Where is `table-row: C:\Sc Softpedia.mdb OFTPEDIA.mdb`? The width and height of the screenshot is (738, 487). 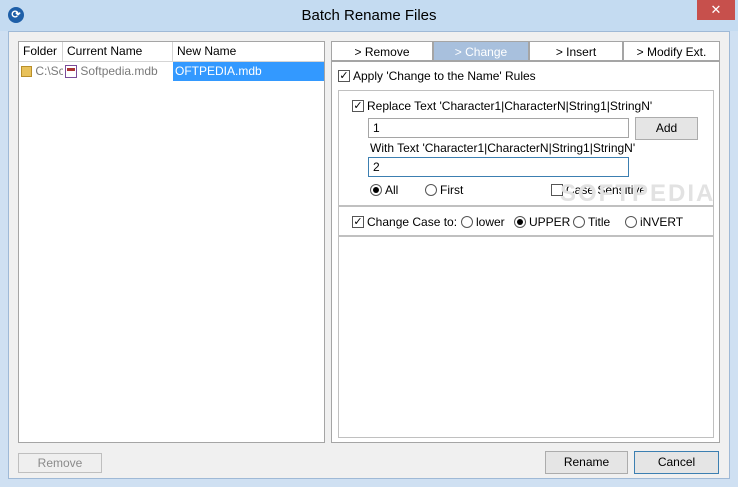
table-row: C:\Sc Softpedia.mdb OFTPEDIA.mdb is located at coordinates (171, 71).